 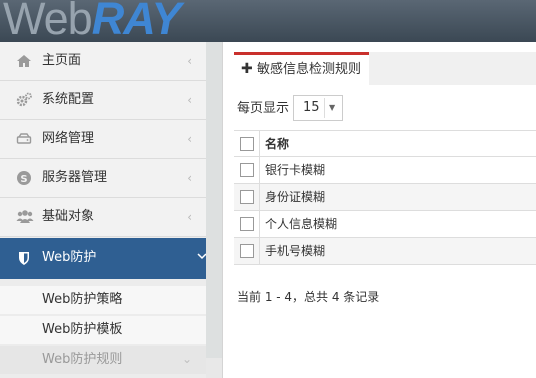 What do you see at coordinates (308, 297) in the screenshot?
I see `pagination-info: 当前 1 - 4，总共 4 条记录` at bounding box center [308, 297].